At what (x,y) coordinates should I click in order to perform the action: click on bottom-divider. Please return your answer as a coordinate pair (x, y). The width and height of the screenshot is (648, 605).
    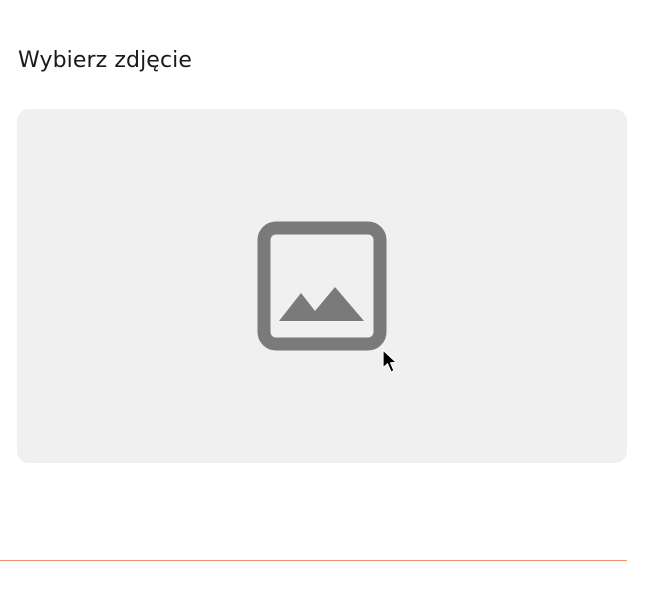
    Looking at the image, I should click on (313, 560).